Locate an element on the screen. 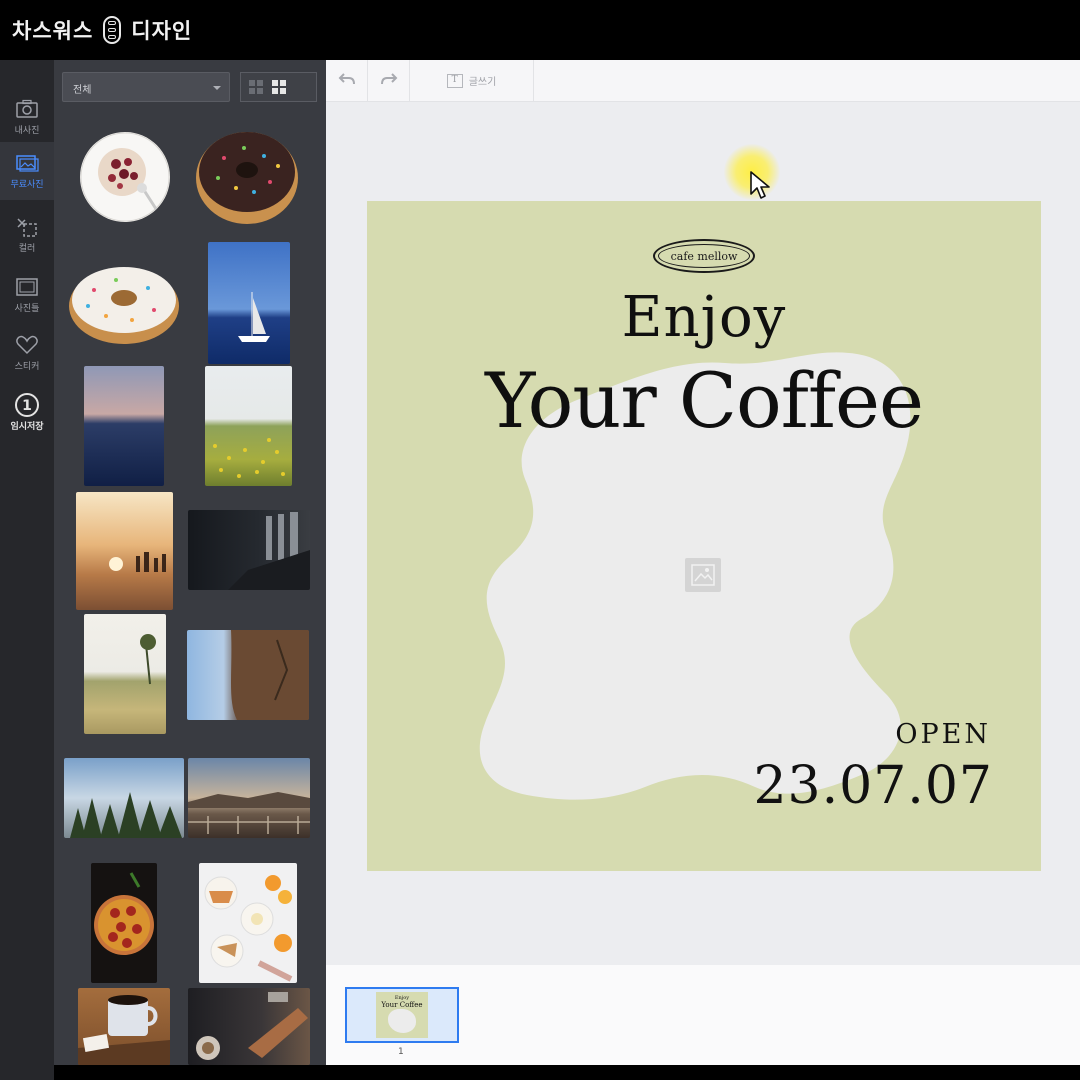 The image size is (1080, 1080). redo-button is located at coordinates (389, 80).